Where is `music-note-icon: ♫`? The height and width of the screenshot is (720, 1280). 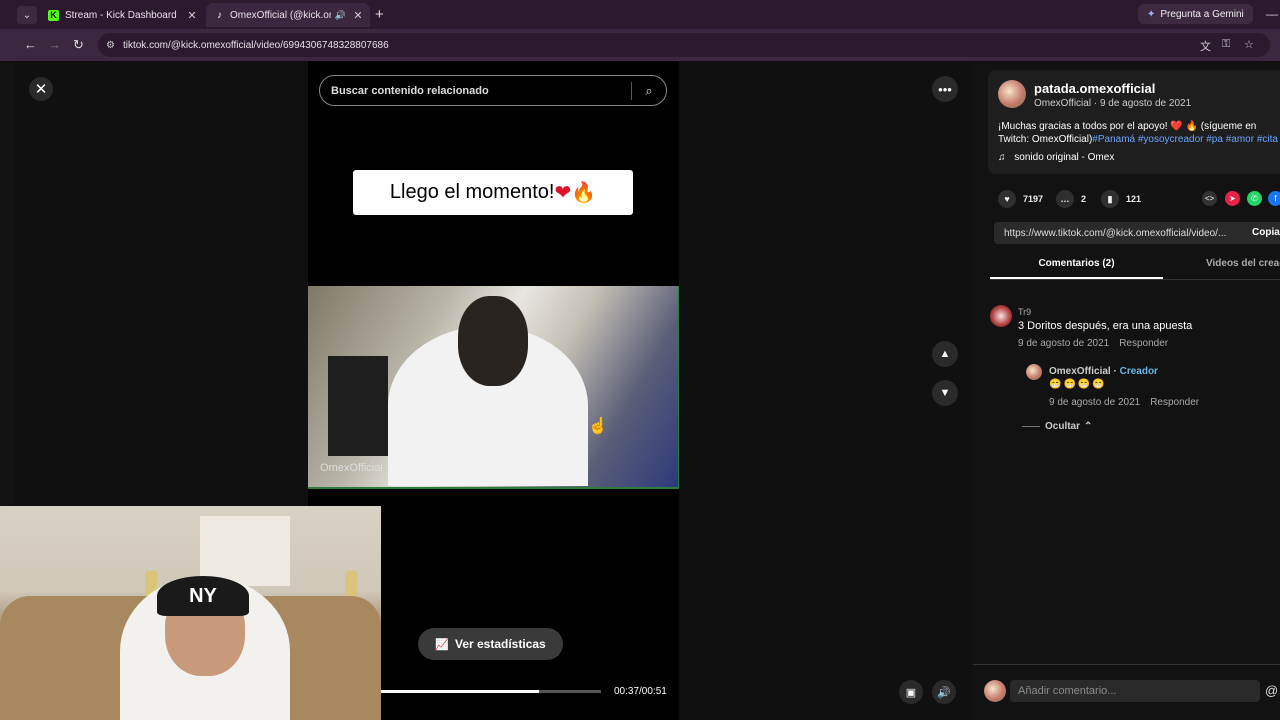 music-note-icon: ♫ is located at coordinates (1002, 157).